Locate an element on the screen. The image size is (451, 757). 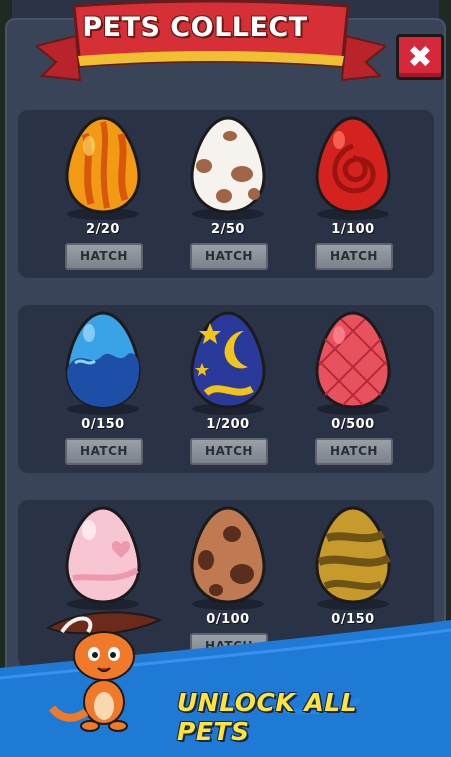
egg-card: 1/200 HATCH is located at coordinates (228, 385).